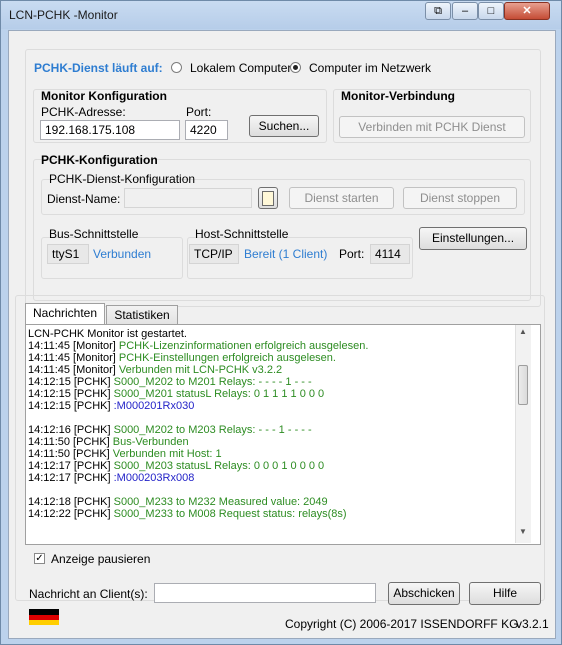 Image resolution: width=562 pixels, height=645 pixels. What do you see at coordinates (390, 254) in the screenshot?
I see `host-port-value: 4114` at bounding box center [390, 254].